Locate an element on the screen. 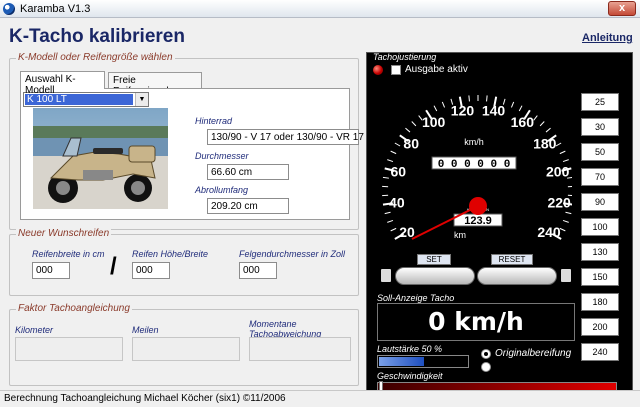  title-bar: Karamba V1.3 x is located at coordinates (320, 9).